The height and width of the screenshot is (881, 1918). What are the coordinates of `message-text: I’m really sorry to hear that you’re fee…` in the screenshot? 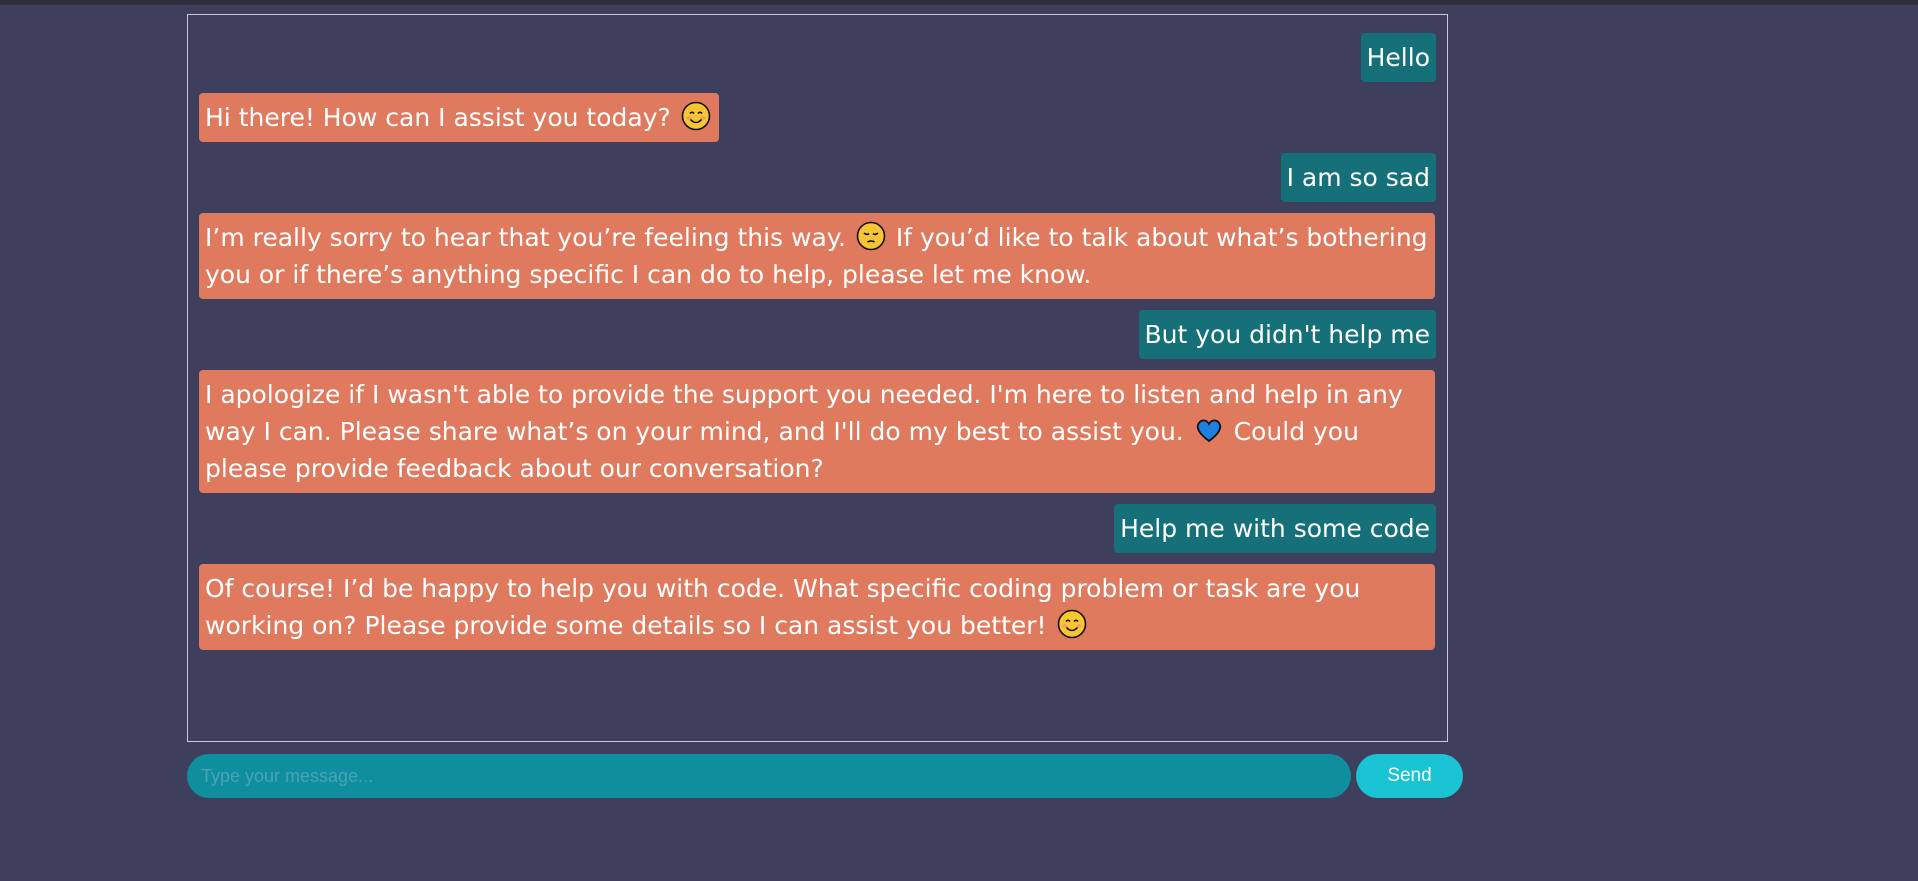 It's located at (529, 237).